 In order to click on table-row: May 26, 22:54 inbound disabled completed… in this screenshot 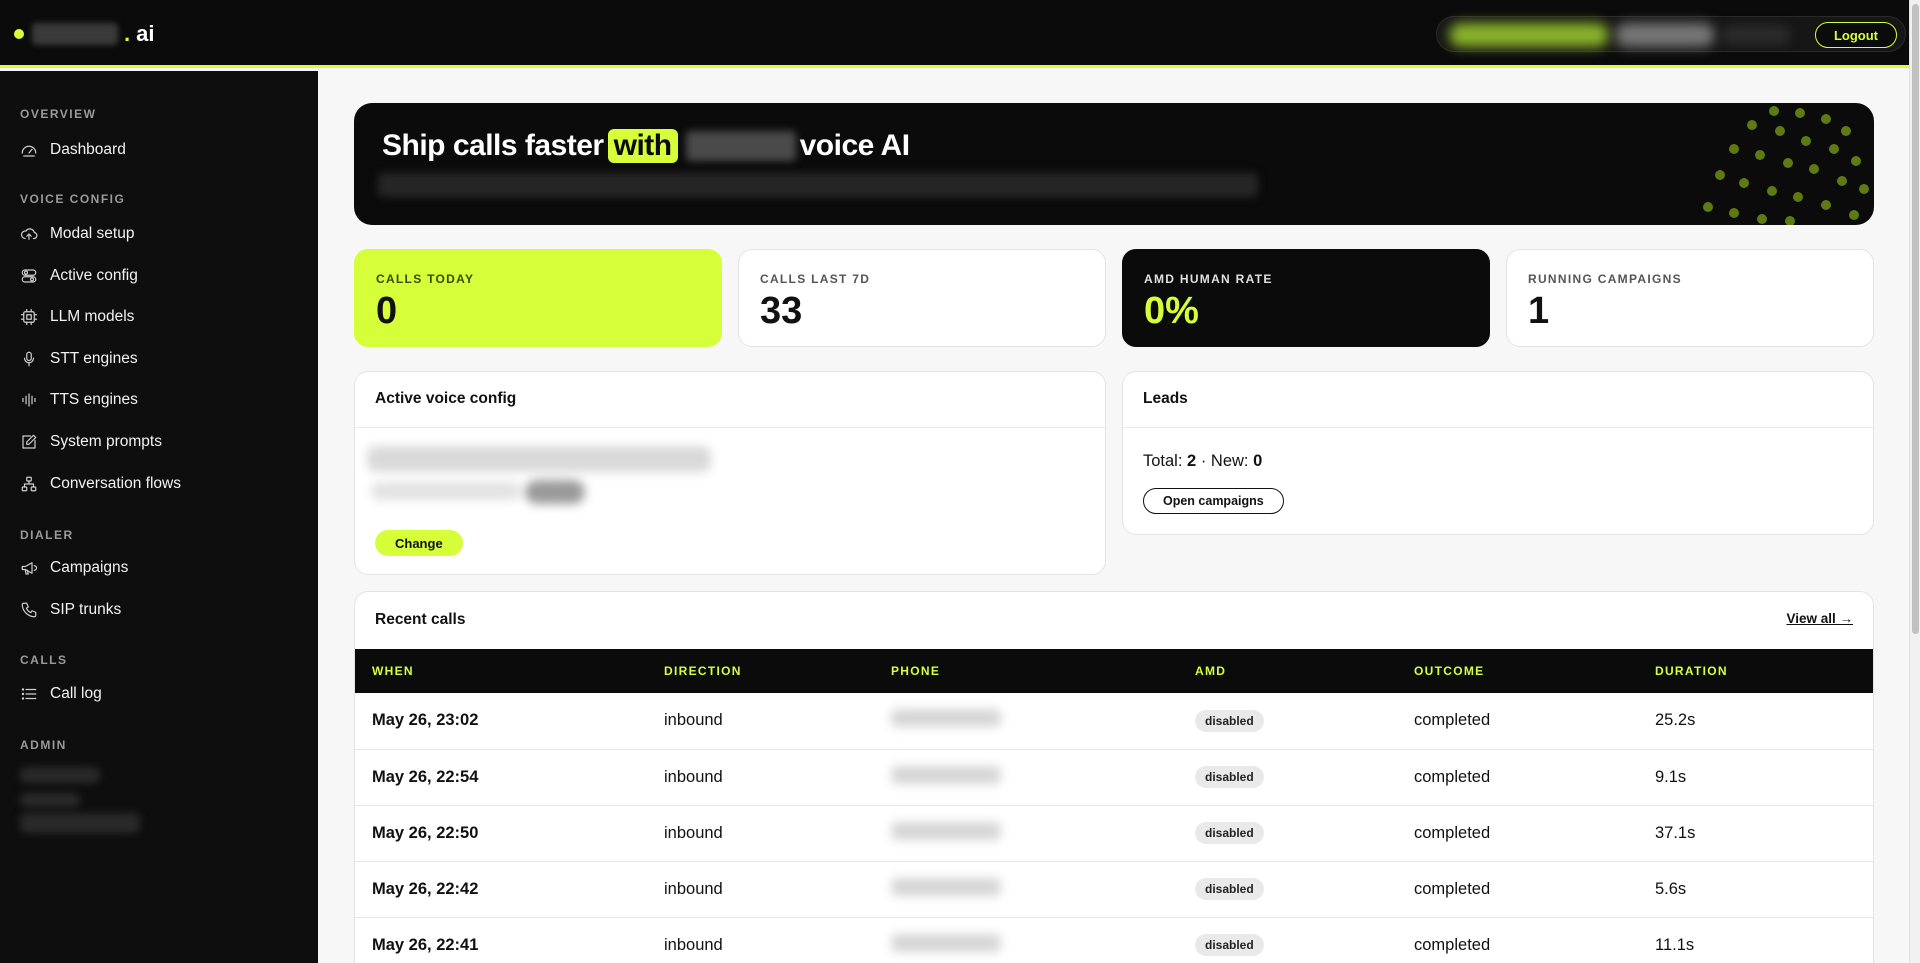, I will do `click(1114, 777)`.